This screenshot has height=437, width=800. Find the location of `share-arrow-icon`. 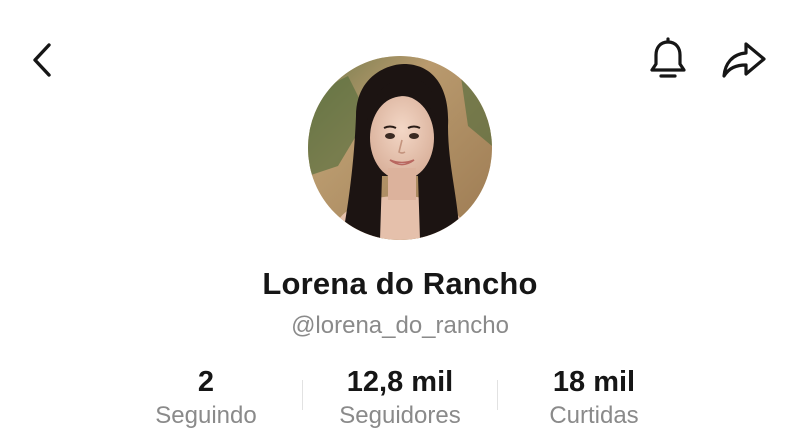

share-arrow-icon is located at coordinates (744, 60).